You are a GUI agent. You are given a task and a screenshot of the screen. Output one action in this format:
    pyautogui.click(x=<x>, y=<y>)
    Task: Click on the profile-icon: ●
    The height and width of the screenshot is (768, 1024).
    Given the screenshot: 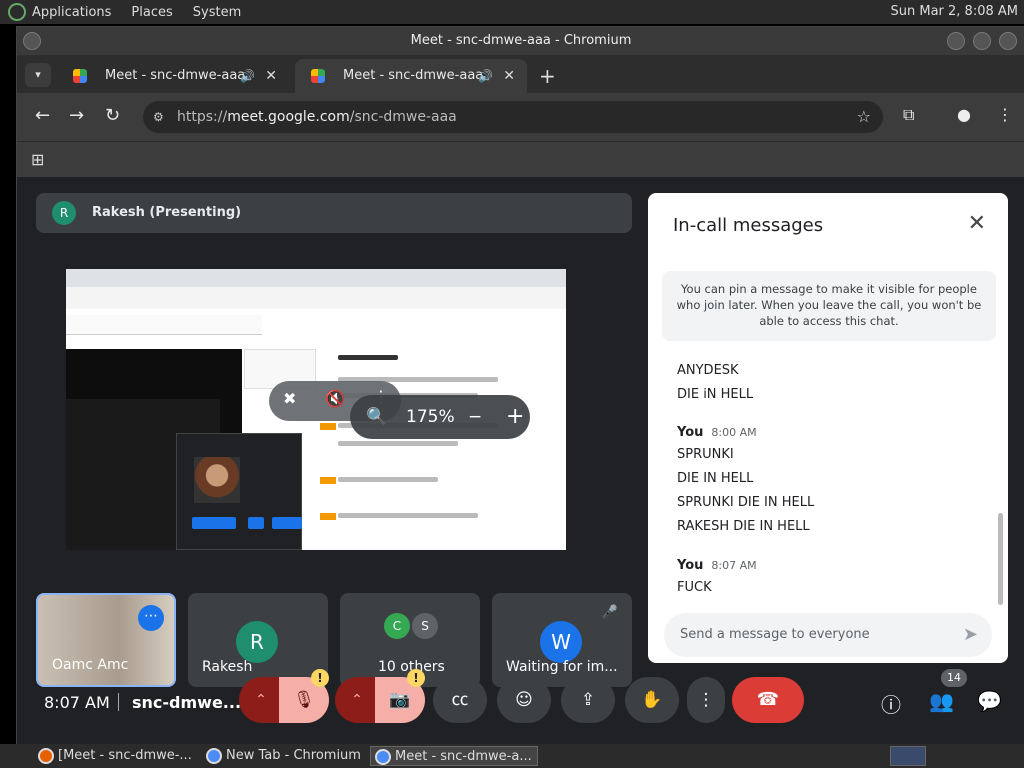 What is the action you would take?
    pyautogui.click(x=964, y=114)
    